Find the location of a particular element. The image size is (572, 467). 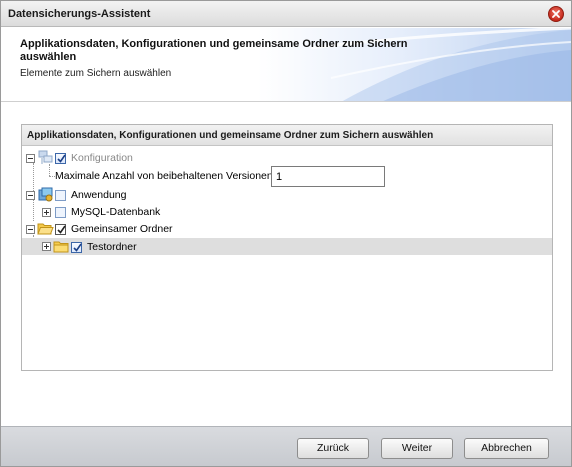

next-button: Weiter is located at coordinates (417, 448).